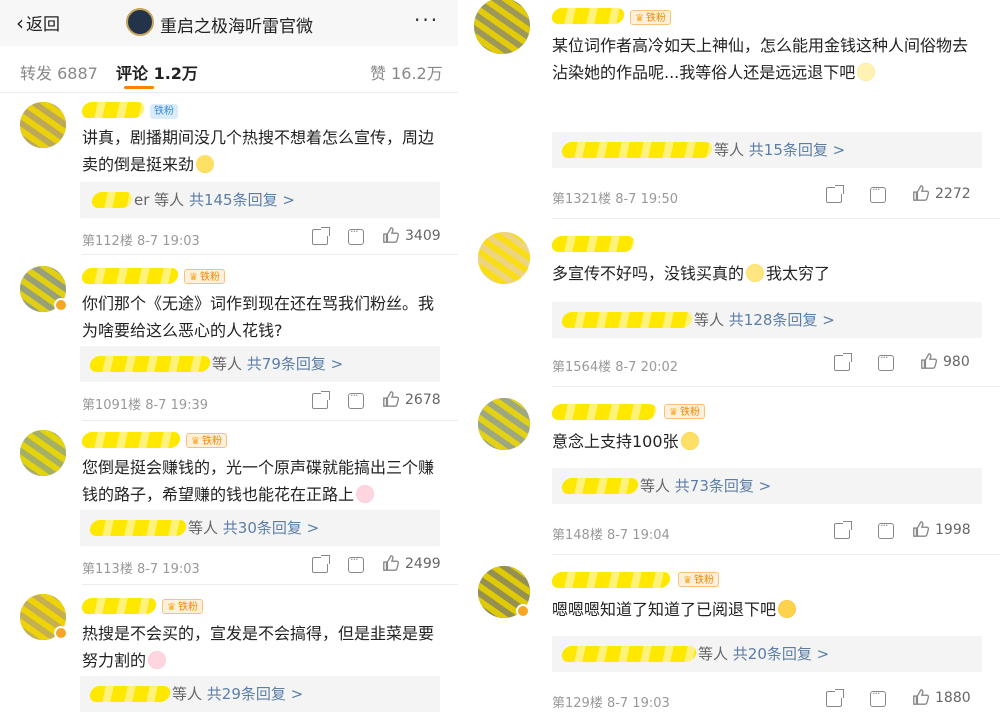 The width and height of the screenshot is (1000, 721). I want to click on reply-summary: 等人 共73条回复 >, so click(767, 486).